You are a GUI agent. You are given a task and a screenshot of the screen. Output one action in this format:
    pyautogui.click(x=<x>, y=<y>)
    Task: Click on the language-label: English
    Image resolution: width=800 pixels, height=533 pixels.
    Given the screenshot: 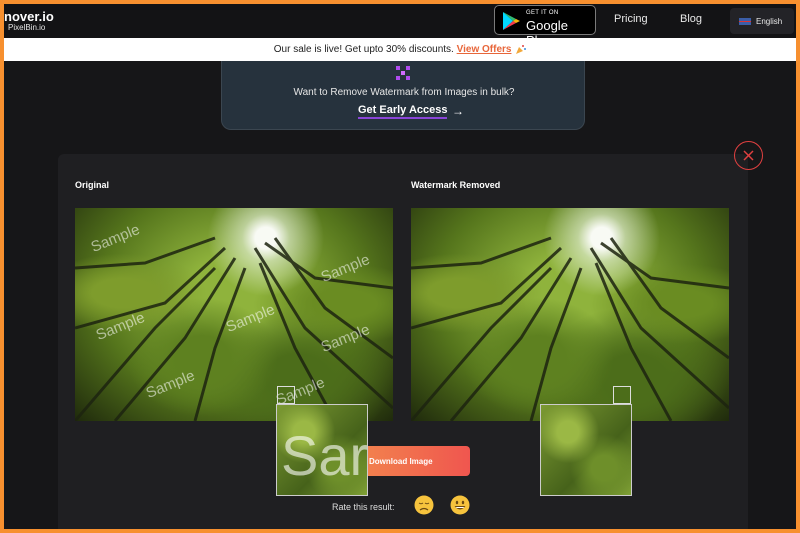 What is the action you would take?
    pyautogui.click(x=769, y=21)
    